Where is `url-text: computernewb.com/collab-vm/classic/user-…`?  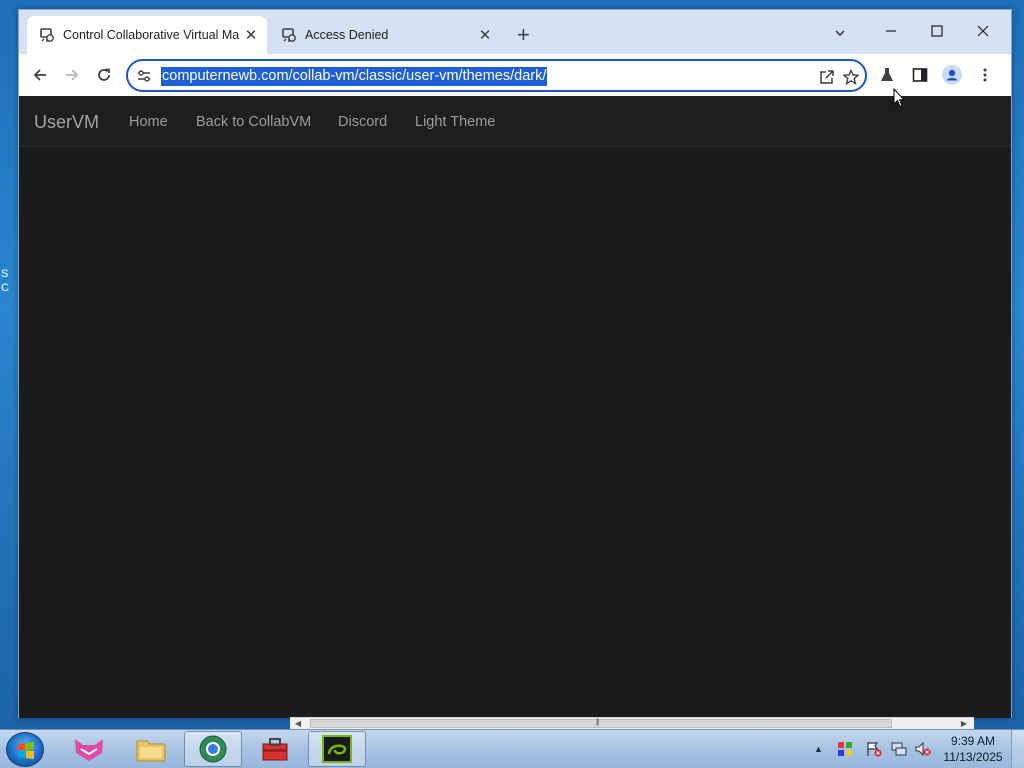 url-text: computernewb.com/collab-vm/classic/user-… is located at coordinates (354, 76).